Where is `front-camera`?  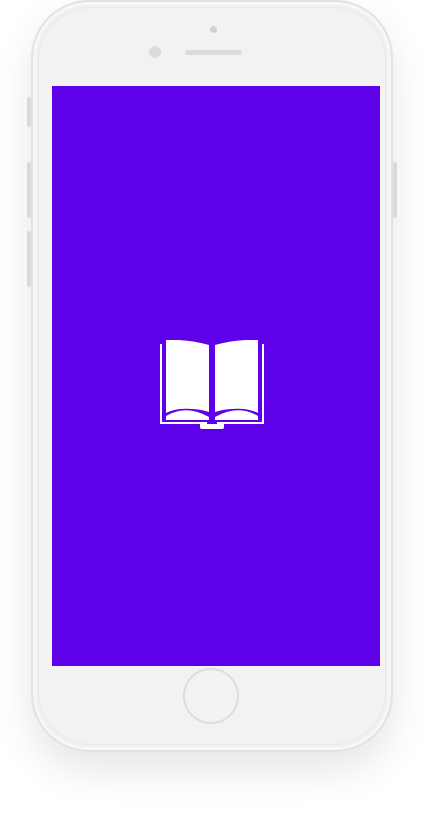
front-camera is located at coordinates (213, 29).